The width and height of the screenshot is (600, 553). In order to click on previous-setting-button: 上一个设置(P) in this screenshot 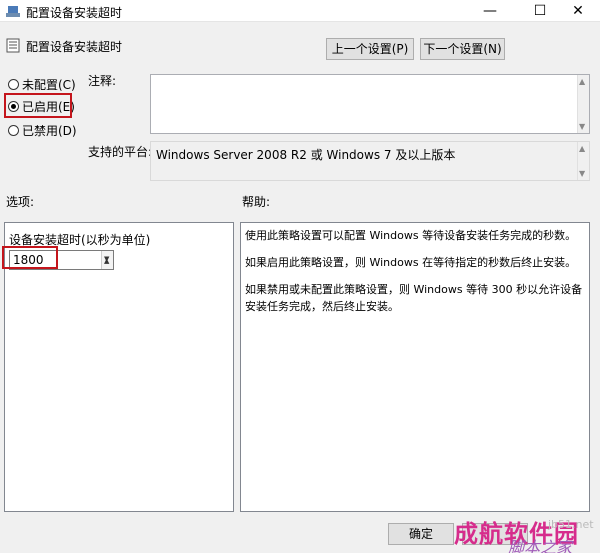, I will do `click(370, 49)`.